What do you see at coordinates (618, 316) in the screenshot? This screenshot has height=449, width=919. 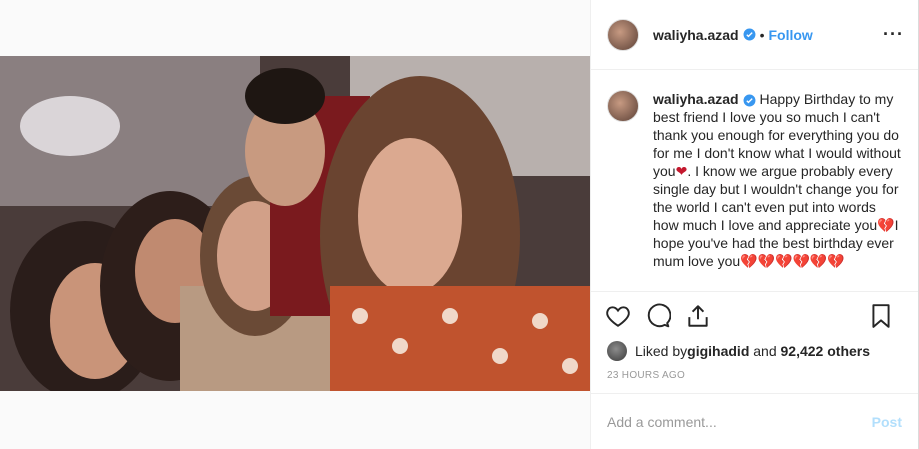 I see `heart-icon` at bounding box center [618, 316].